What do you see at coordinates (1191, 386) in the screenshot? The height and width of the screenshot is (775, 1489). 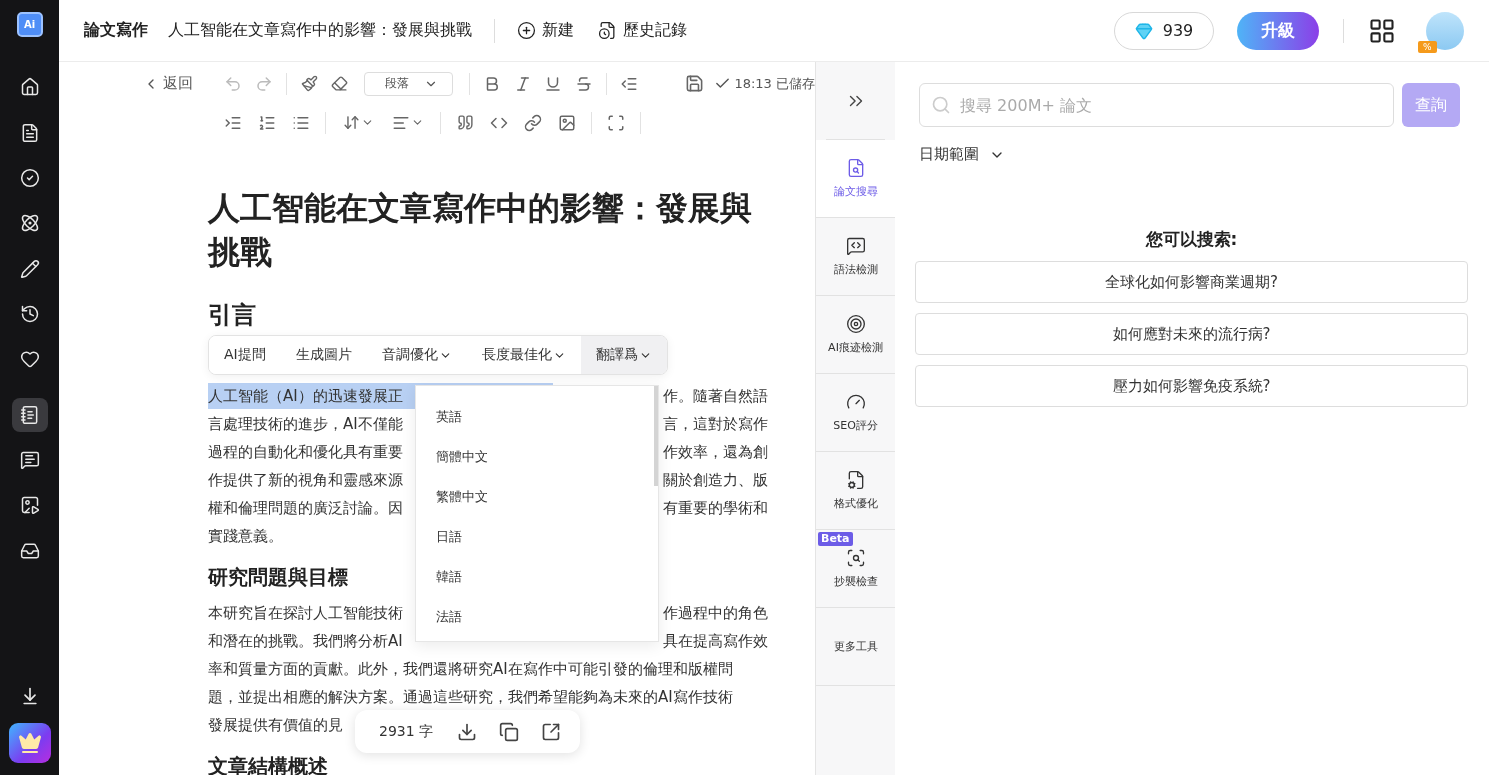 I see `suggestion-button: 壓力如何影響免疫系統?` at bounding box center [1191, 386].